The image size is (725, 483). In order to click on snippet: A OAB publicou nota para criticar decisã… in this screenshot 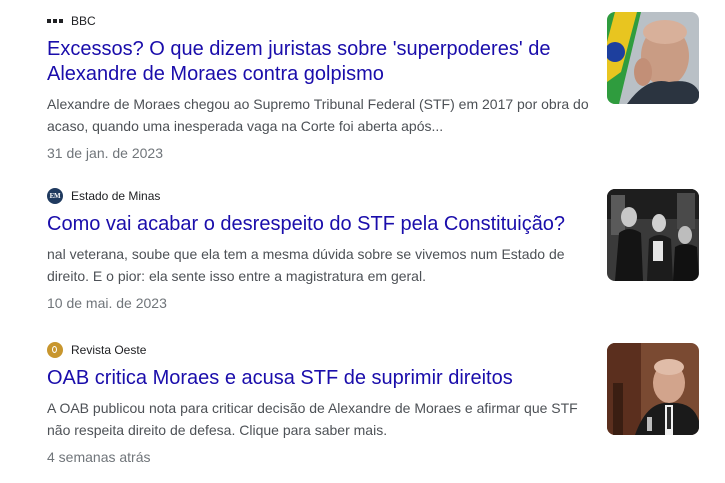, I will do `click(312, 419)`.